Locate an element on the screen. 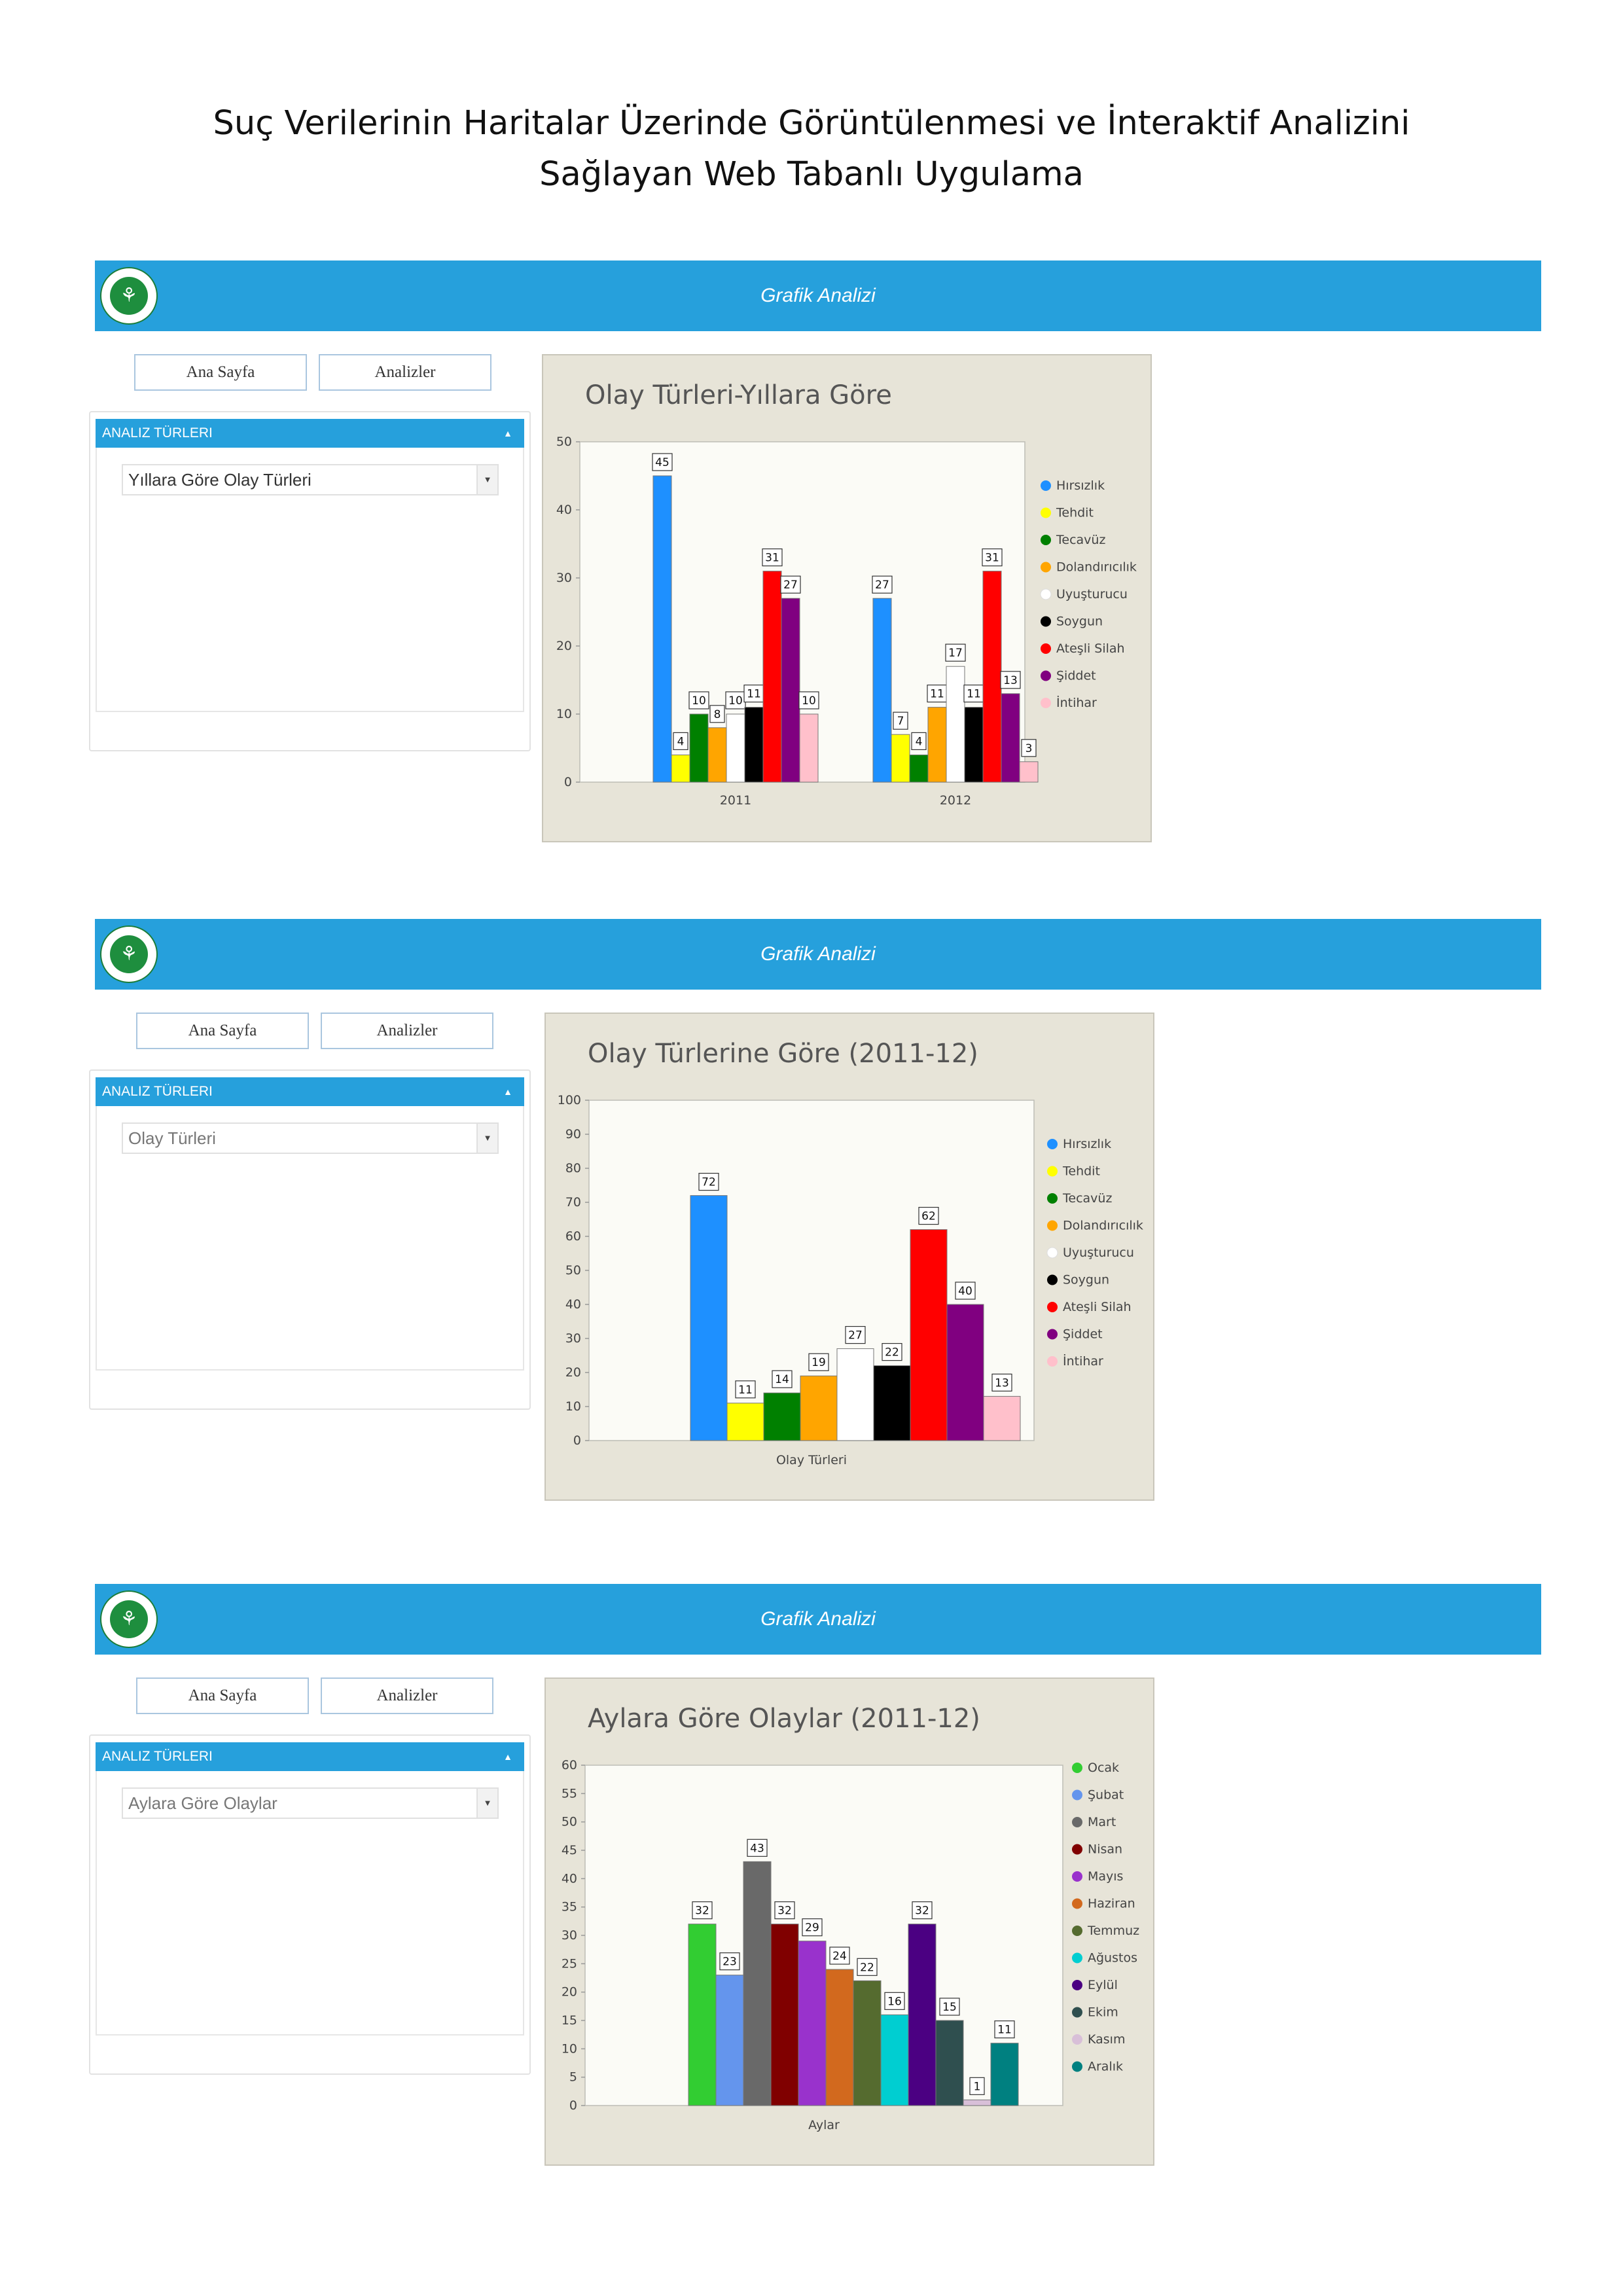 This screenshot has width=1623, height=2296. header-title: Grafik Analizi is located at coordinates (818, 1619).